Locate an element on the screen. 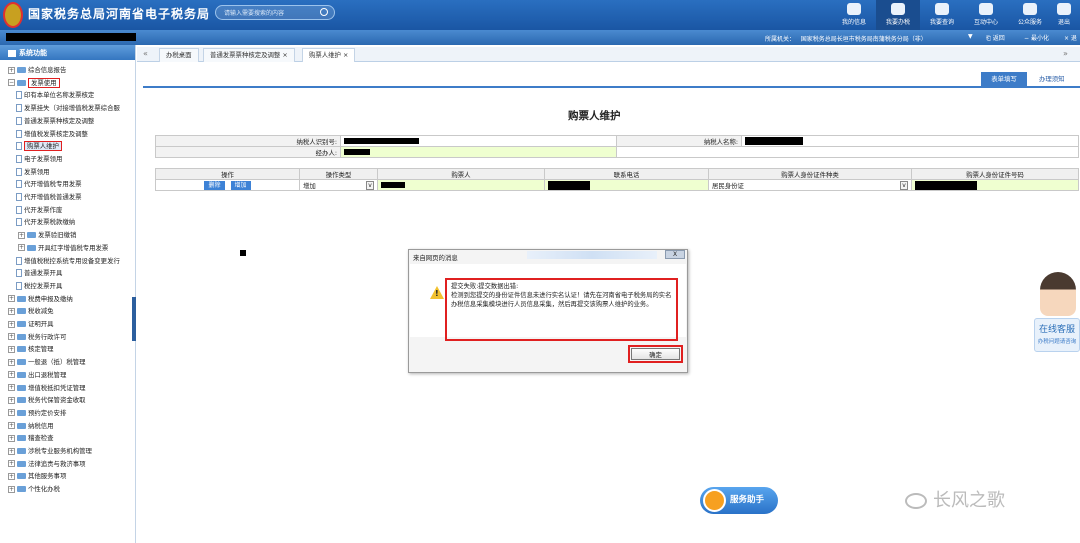  op-type-select: 增加 v is located at coordinates (338, 185).